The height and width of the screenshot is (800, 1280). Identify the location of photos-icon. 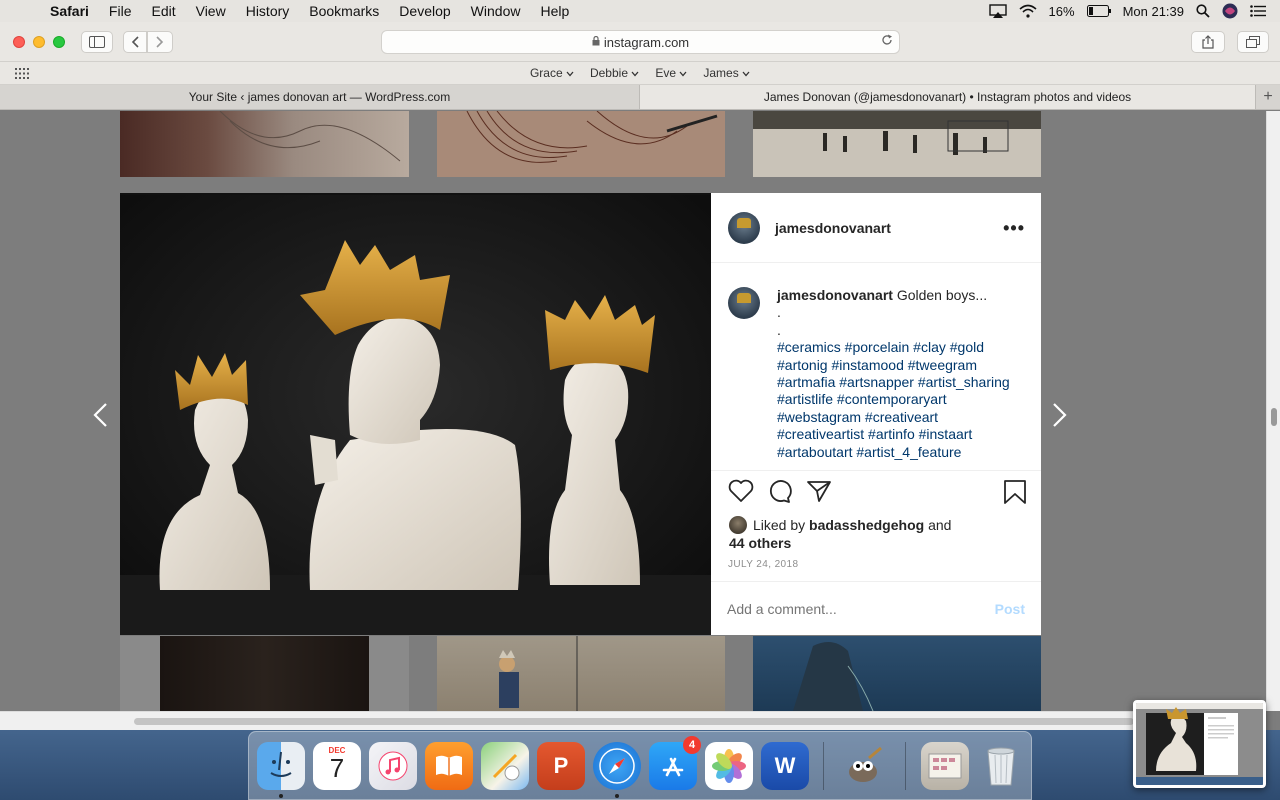
(729, 766).